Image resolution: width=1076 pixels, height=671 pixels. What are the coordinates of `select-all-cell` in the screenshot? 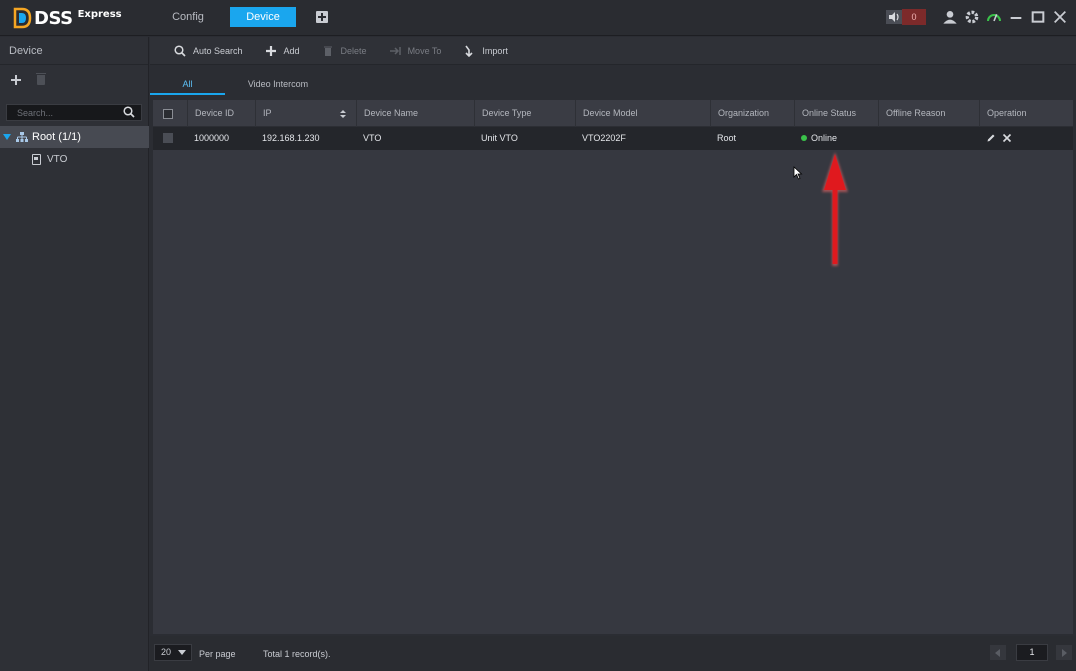 It's located at (170, 113).